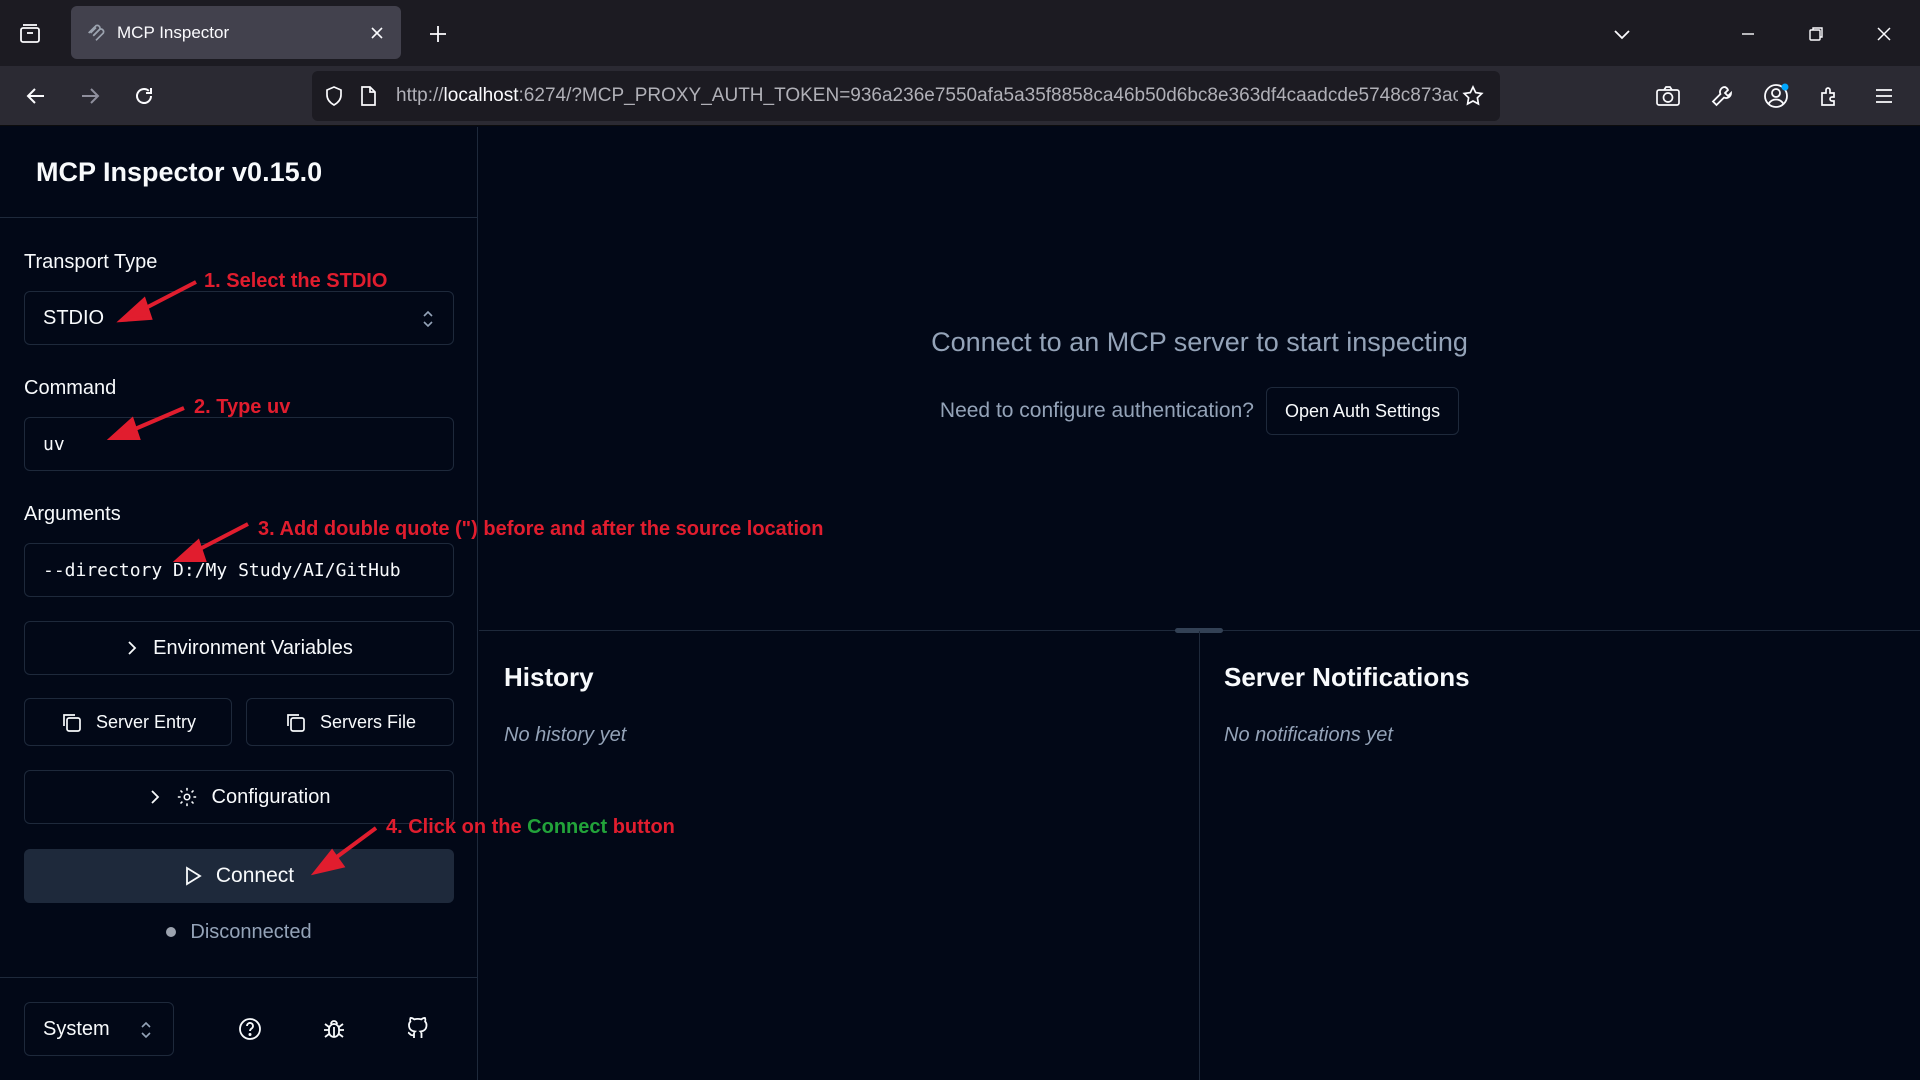 This screenshot has width=1920, height=1080. I want to click on chevron-down-icon, so click(1622, 34).